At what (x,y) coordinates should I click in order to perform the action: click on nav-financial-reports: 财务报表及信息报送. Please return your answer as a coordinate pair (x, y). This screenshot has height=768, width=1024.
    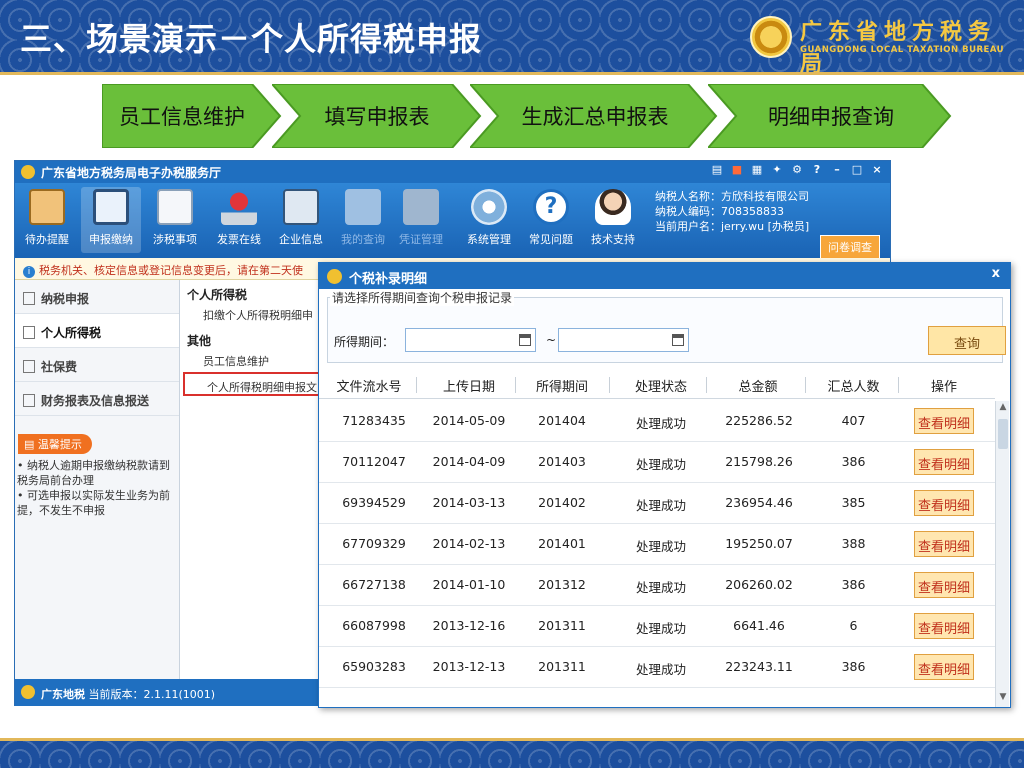
    Looking at the image, I should click on (97, 399).